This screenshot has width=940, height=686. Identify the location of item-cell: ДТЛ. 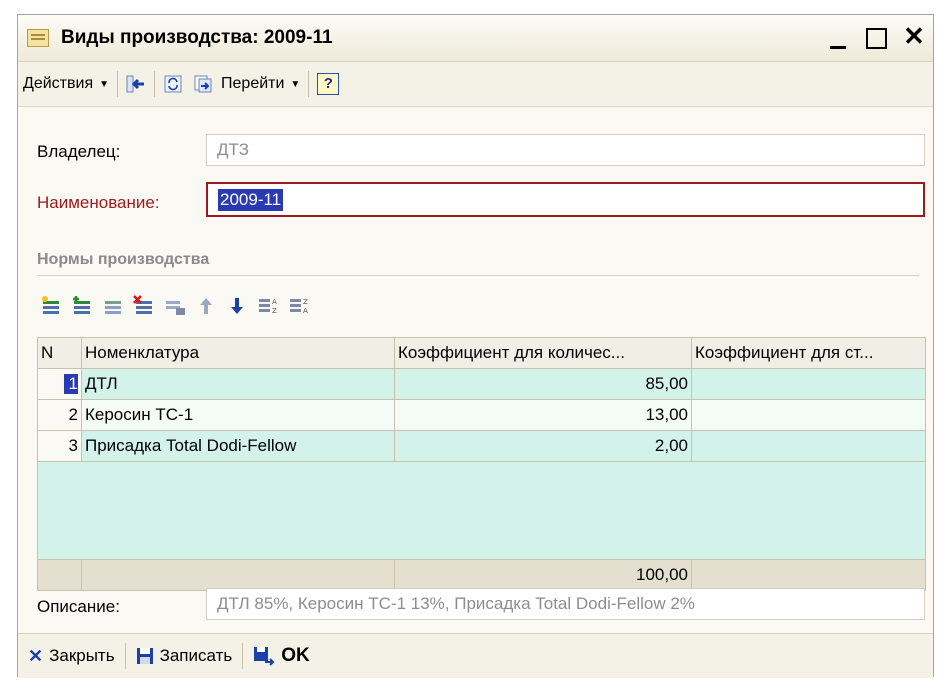
(238, 384).